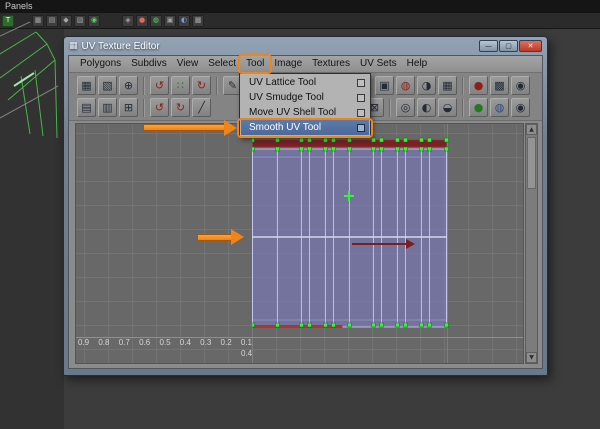 Image resolution: width=600 pixels, height=429 pixels. Describe the element at coordinates (222, 64) in the screenshot. I see `menu-select: Select` at that location.